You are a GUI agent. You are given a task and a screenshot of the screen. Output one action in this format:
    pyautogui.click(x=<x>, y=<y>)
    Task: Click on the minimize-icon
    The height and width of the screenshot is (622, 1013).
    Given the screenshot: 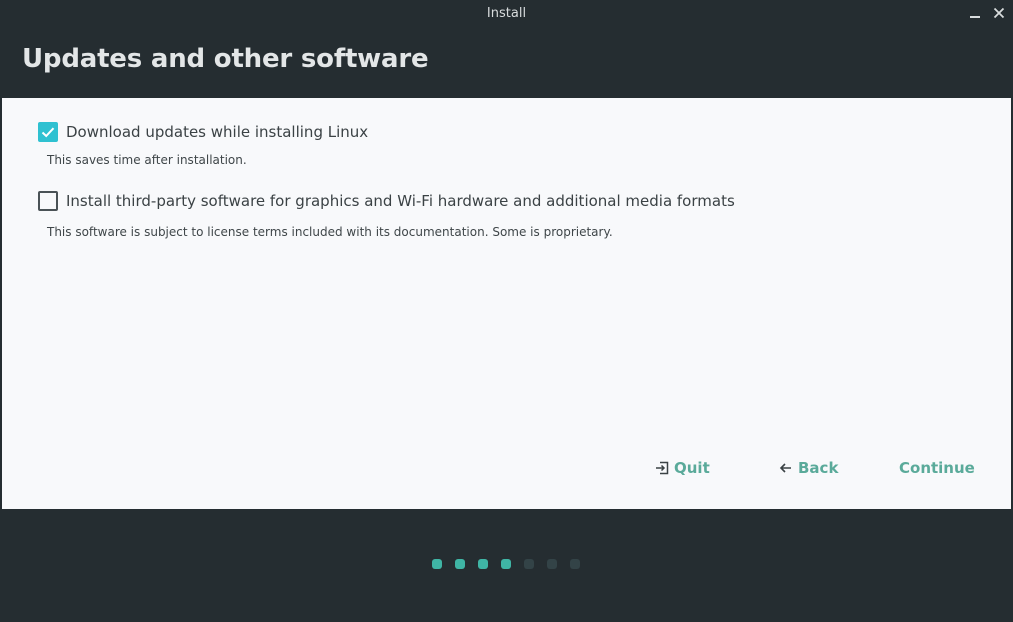 What is the action you would take?
    pyautogui.click(x=975, y=17)
    